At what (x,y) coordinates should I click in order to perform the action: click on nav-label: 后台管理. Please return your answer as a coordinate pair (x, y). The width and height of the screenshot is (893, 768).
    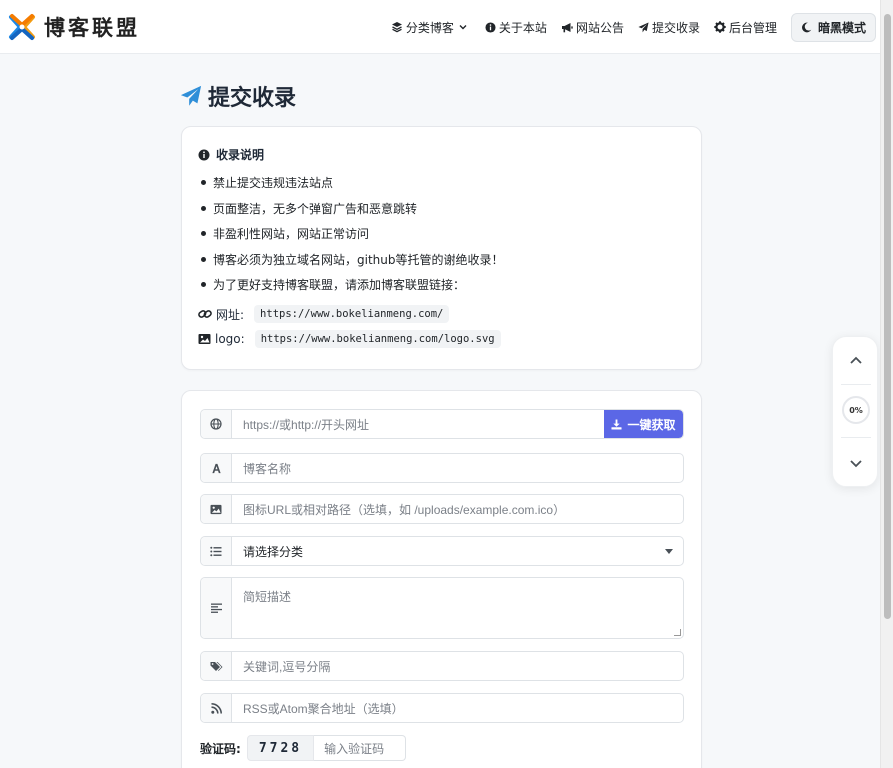
    Looking at the image, I should click on (752, 27).